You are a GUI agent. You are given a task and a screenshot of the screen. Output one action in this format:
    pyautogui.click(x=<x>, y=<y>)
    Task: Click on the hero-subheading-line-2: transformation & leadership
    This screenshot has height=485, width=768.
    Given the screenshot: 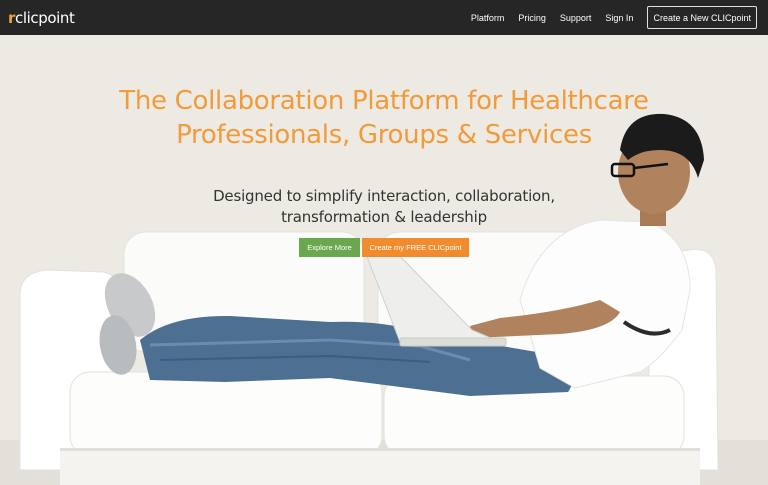 What is the action you would take?
    pyautogui.click(x=384, y=217)
    